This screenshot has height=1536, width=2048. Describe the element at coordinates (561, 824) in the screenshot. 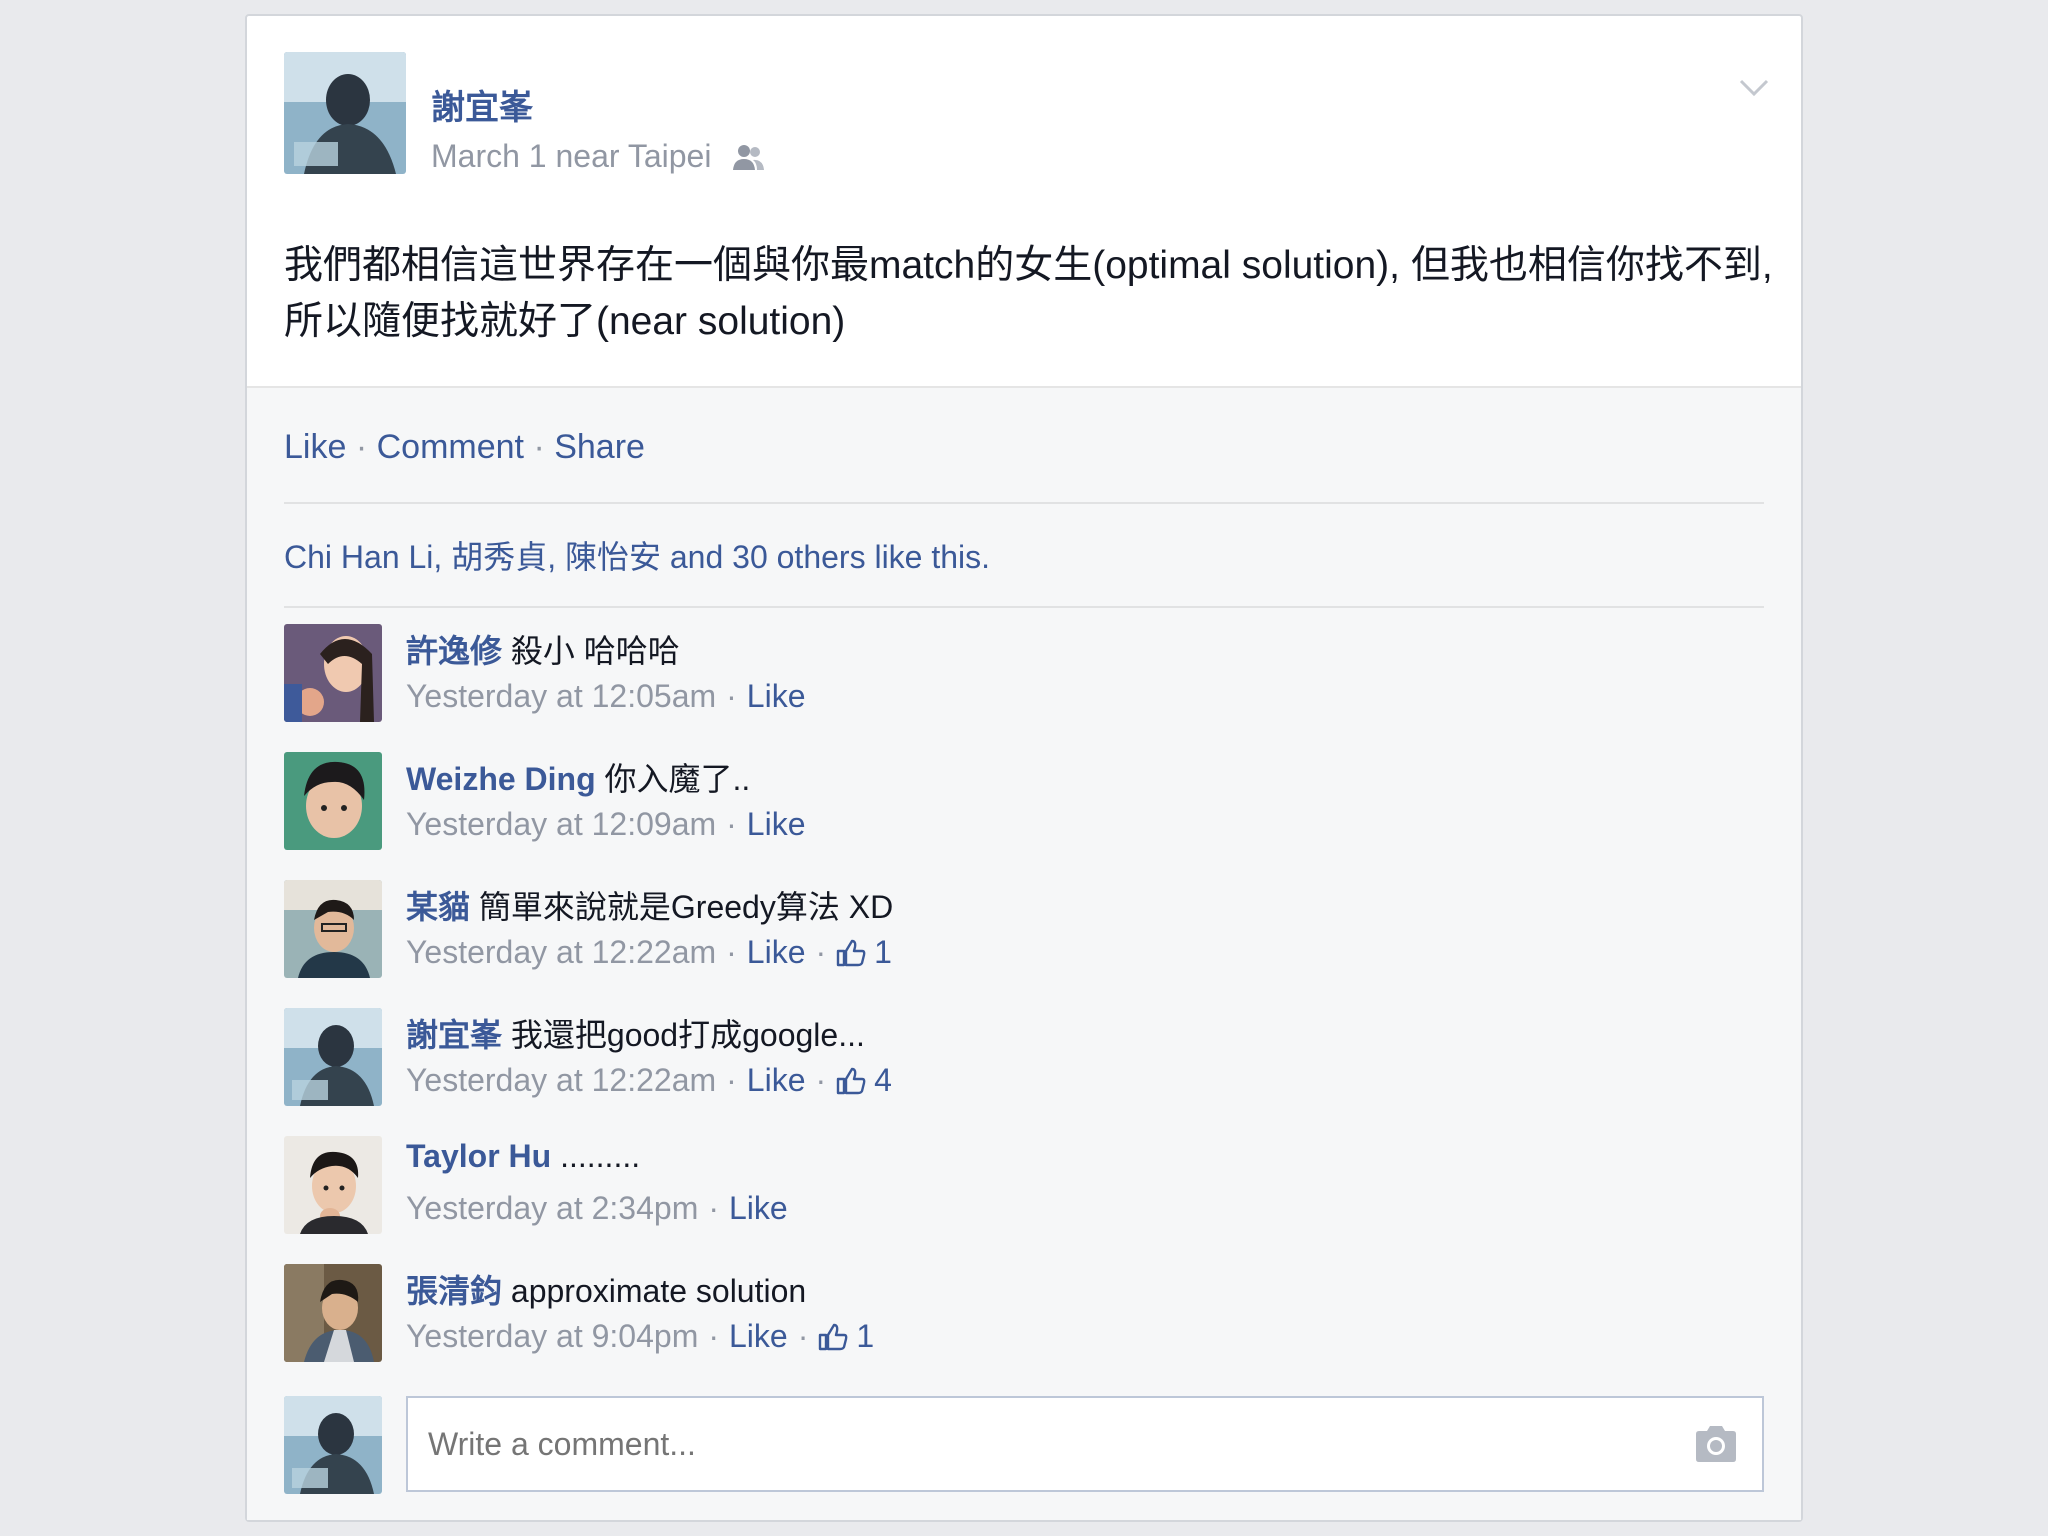

I see `comment-time: Yesterday at 12:09am` at that location.